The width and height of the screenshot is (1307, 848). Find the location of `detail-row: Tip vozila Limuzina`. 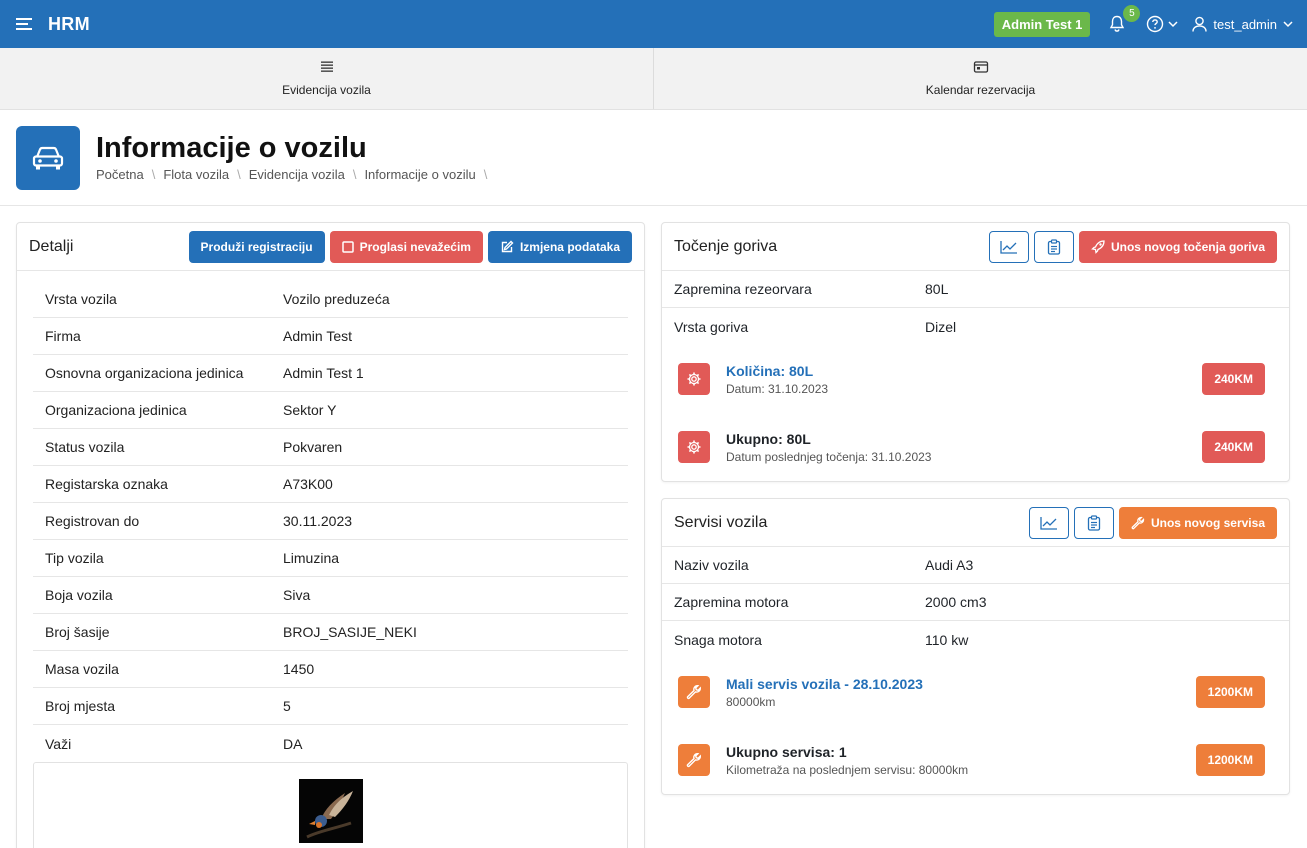

detail-row: Tip vozila Limuzina is located at coordinates (330, 558).